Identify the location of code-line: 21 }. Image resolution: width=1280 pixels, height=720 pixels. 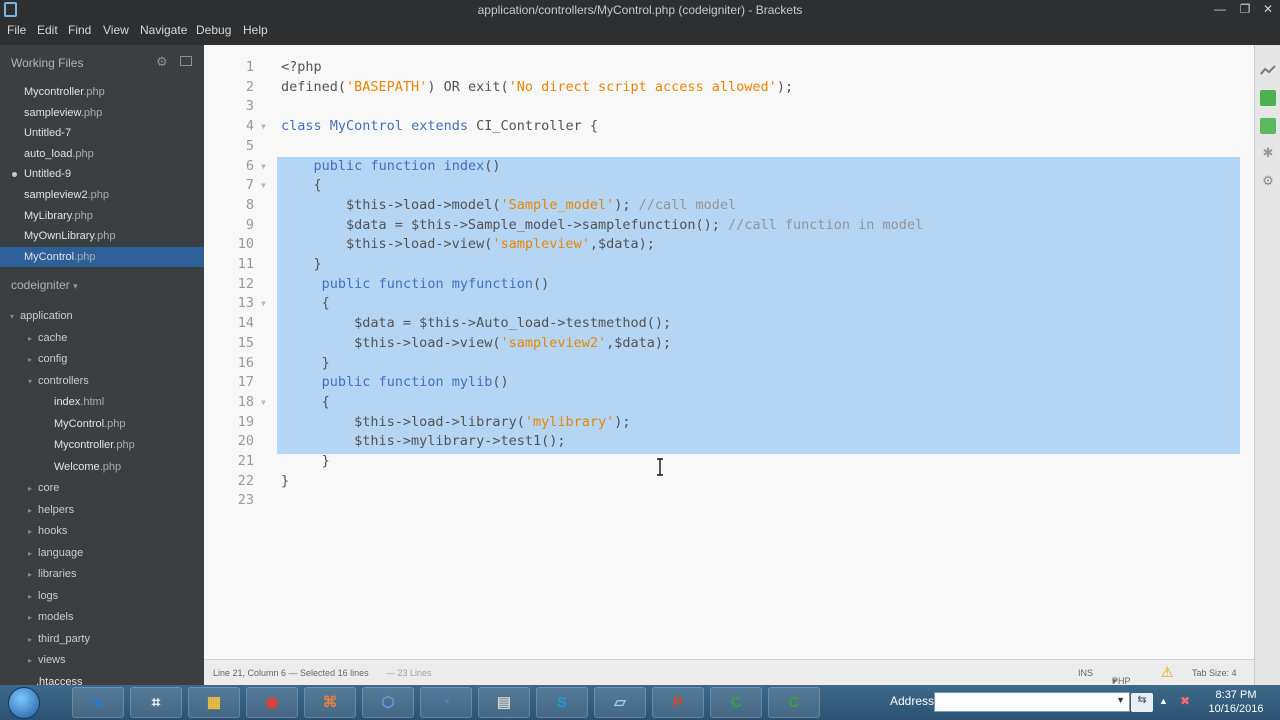
(729, 463).